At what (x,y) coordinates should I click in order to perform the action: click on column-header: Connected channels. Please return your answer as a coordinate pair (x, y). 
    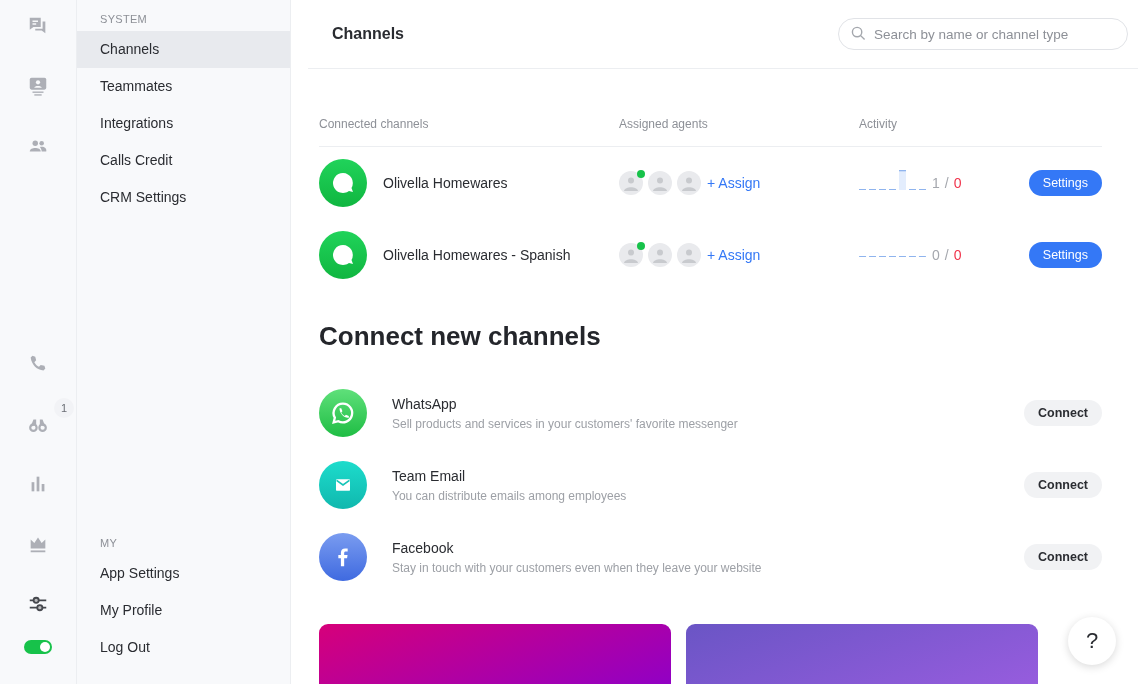
    Looking at the image, I should click on (374, 124).